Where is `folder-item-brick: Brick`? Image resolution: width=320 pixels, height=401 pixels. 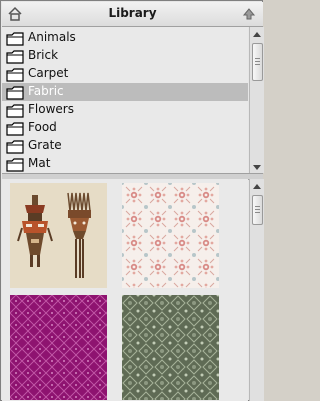 folder-item-brick: Brick is located at coordinates (125, 56).